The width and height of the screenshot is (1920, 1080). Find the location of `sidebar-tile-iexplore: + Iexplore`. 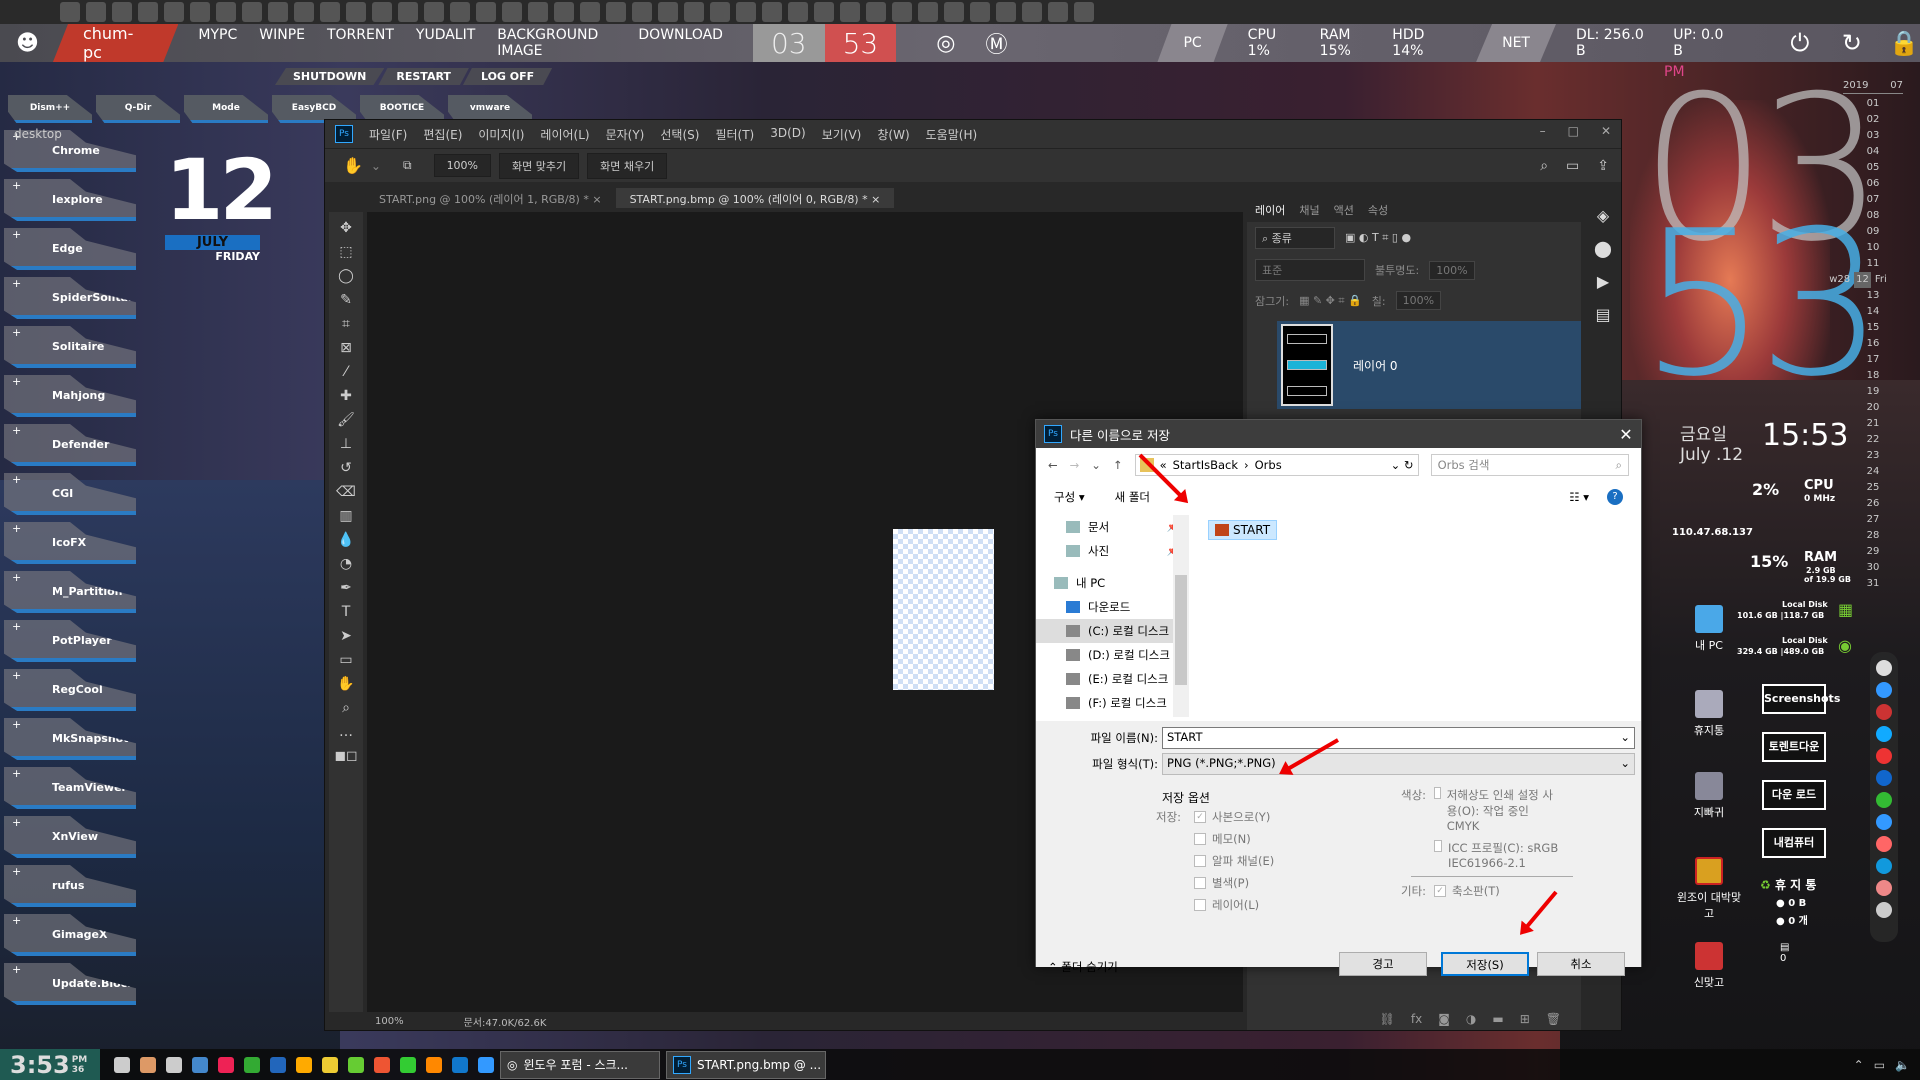

sidebar-tile-iexplore: + Iexplore is located at coordinates (70, 200).